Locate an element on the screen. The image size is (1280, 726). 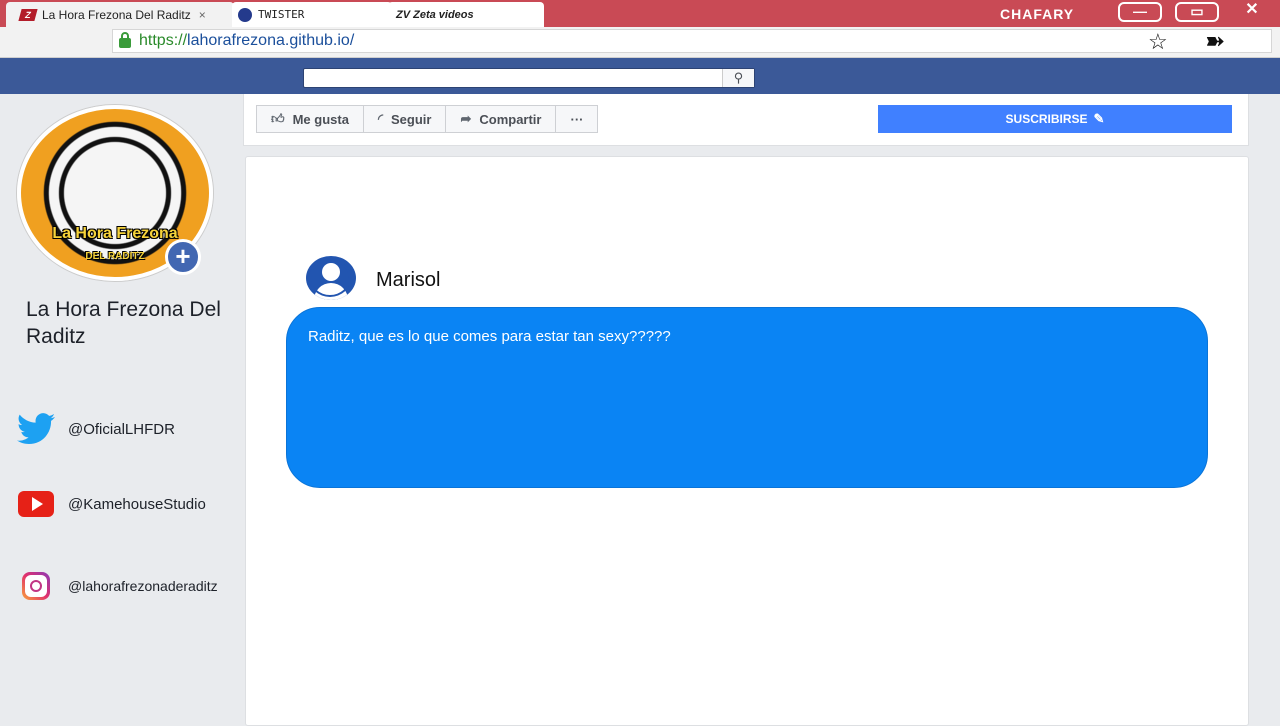
url-host: lahorafrezona.github.io/ is located at coordinates (271, 40).